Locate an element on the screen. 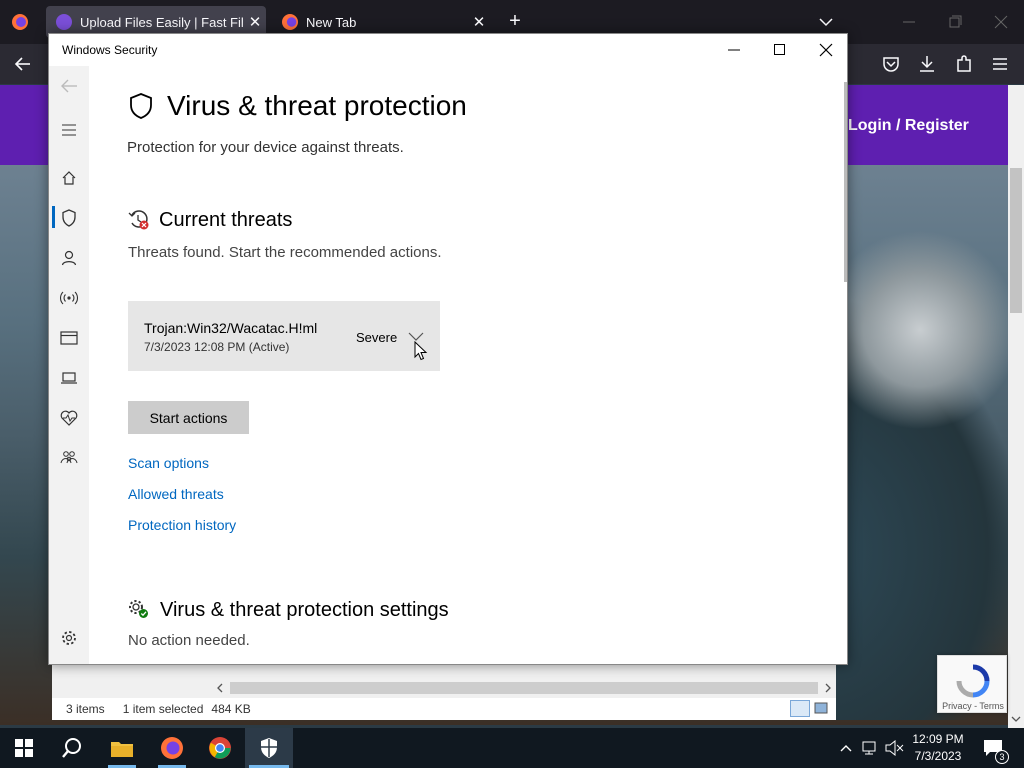  person-icon is located at coordinates (69, 258).